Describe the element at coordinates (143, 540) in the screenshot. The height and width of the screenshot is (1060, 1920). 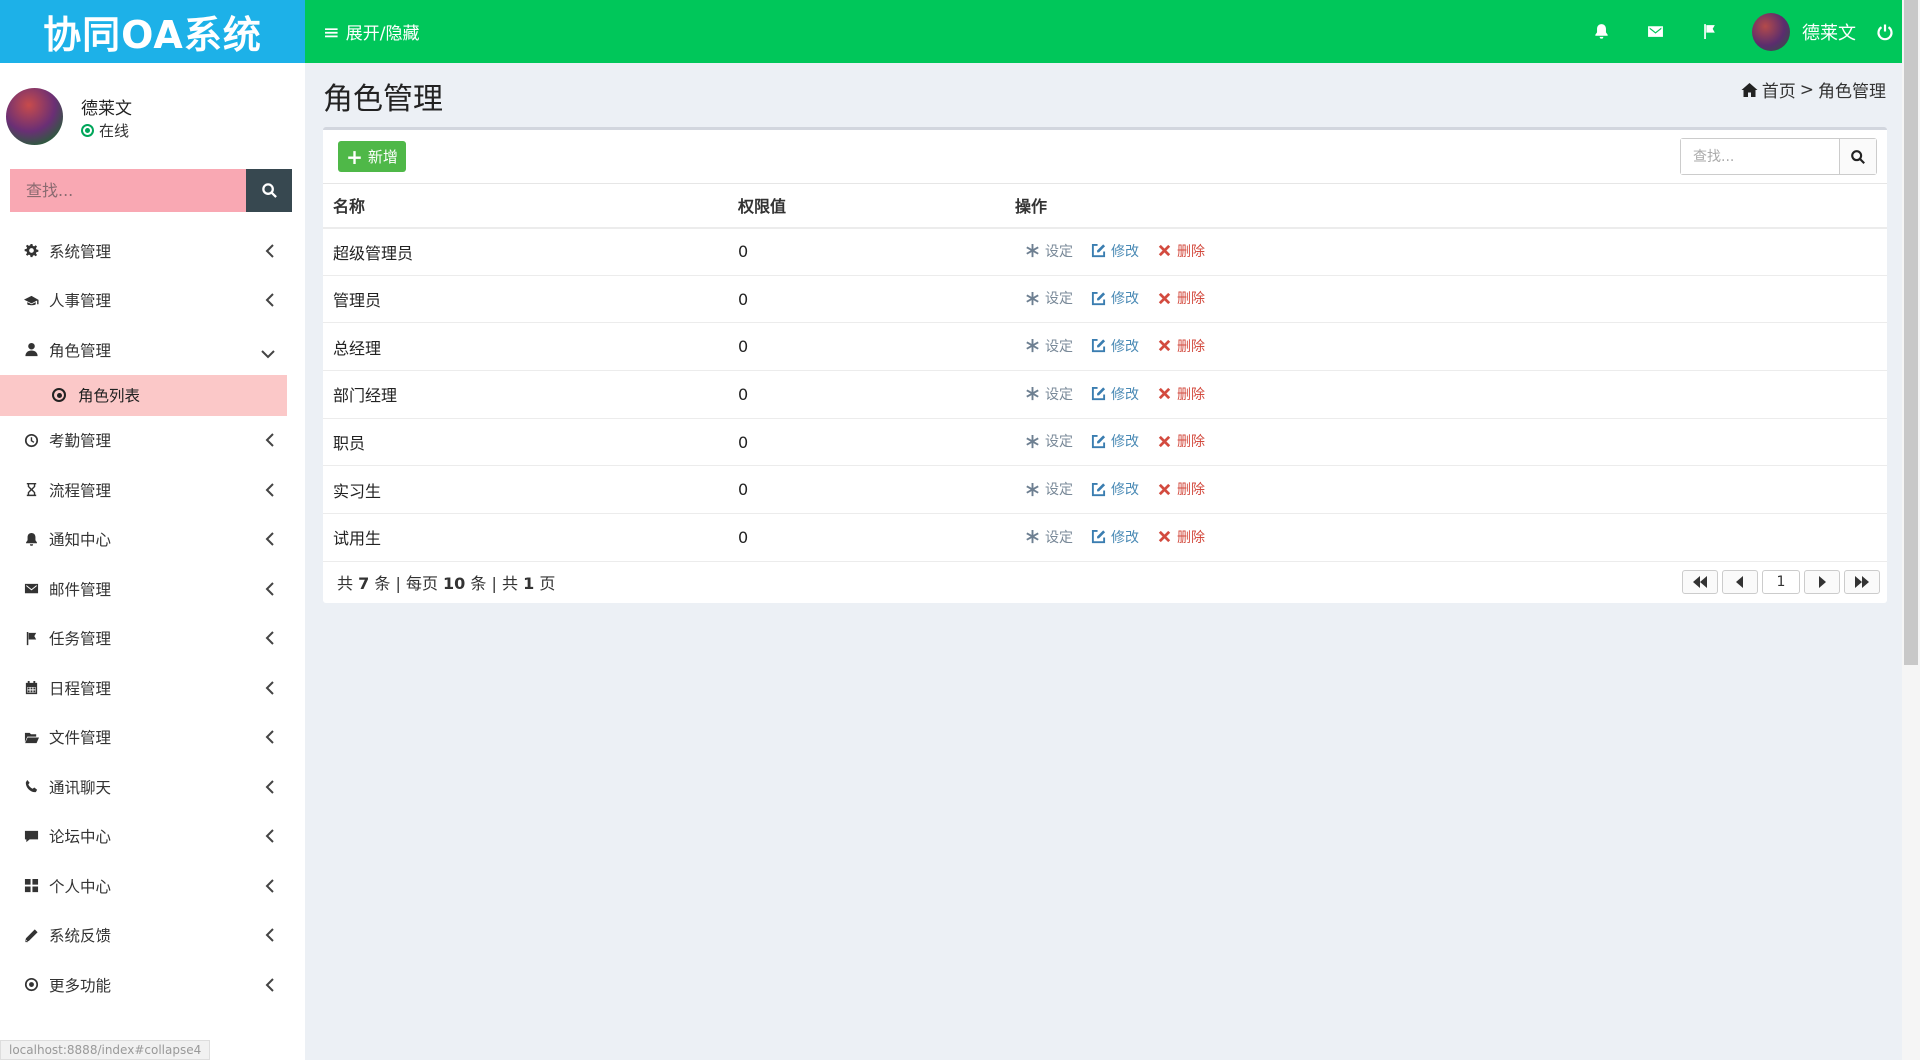
I see `sidebar-item-notice: 通知中心` at that location.